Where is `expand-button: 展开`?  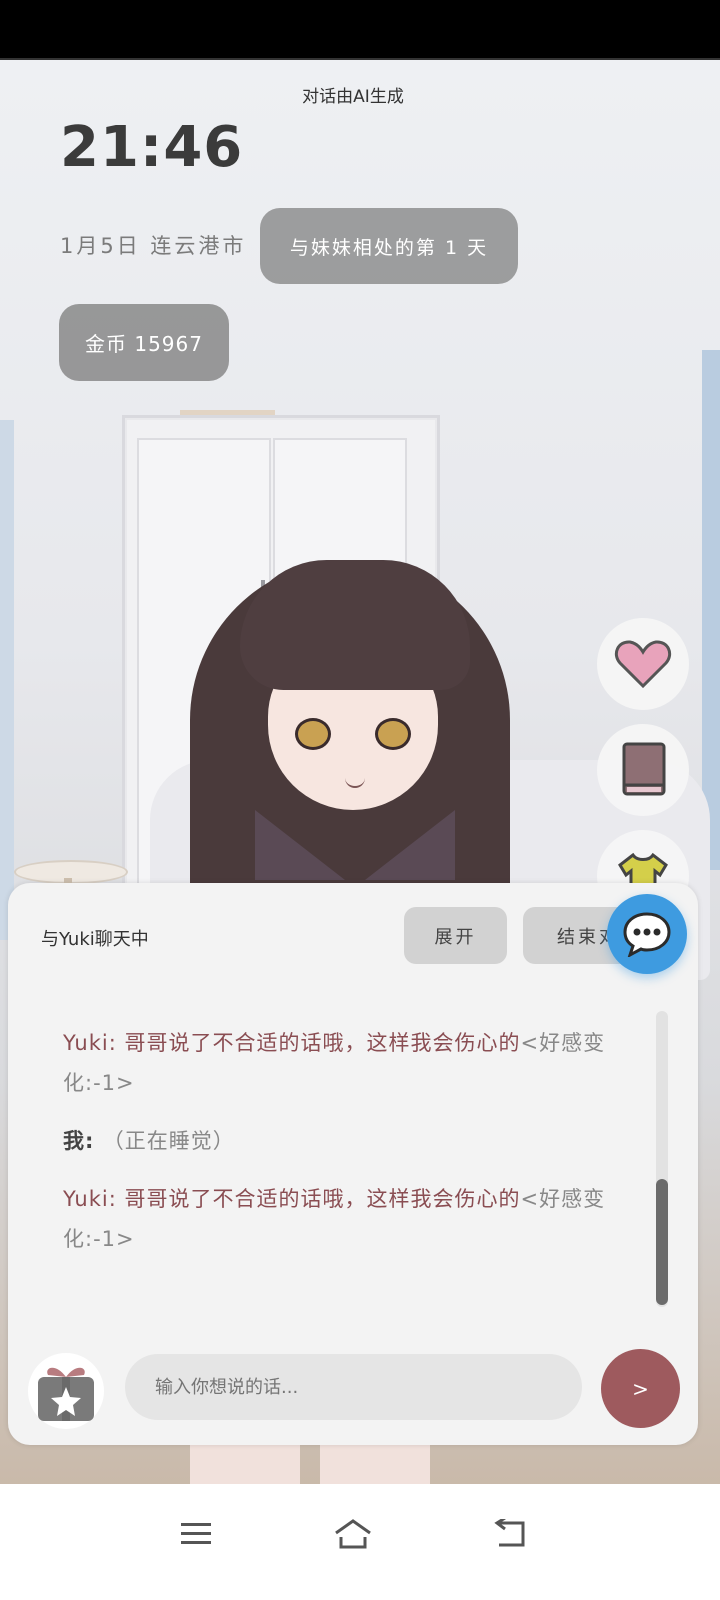
expand-button: 展开 is located at coordinates (455, 935).